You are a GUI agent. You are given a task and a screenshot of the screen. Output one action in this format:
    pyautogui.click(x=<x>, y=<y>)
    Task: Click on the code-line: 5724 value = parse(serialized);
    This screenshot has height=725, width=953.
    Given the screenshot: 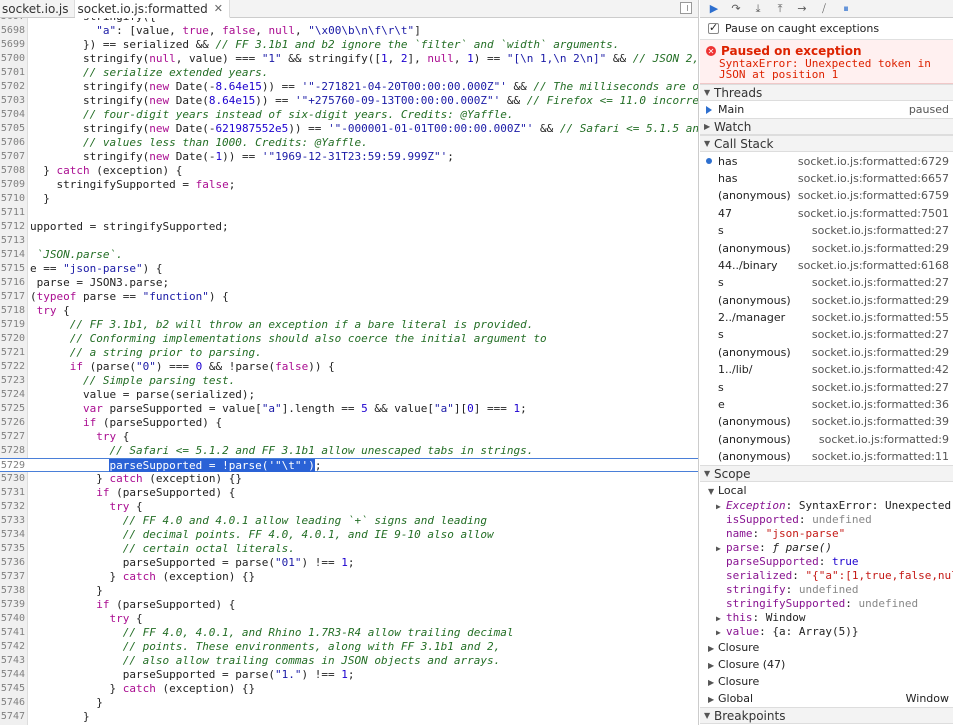 What is the action you would take?
    pyautogui.click(x=349, y=395)
    